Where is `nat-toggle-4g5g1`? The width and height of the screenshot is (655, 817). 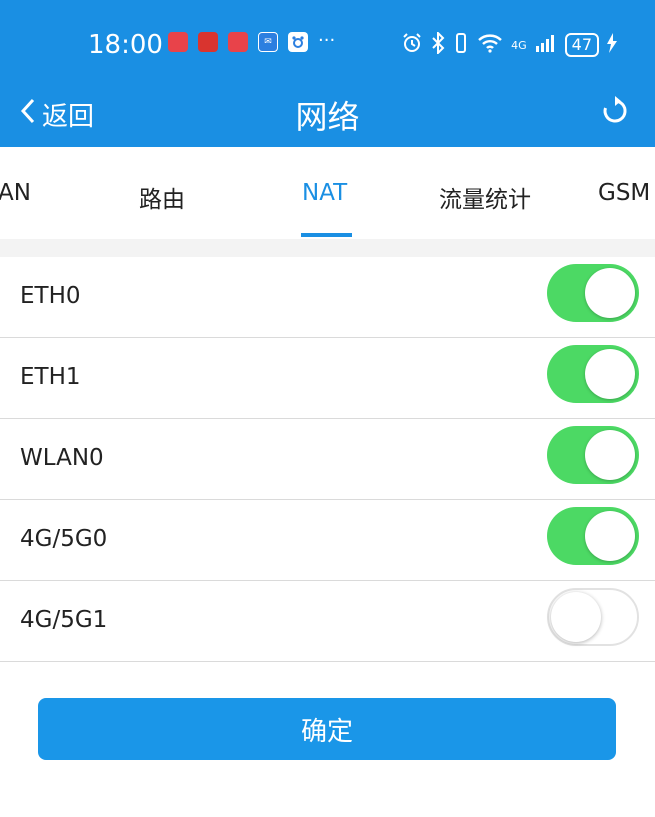
nat-toggle-4g5g1 is located at coordinates (593, 617).